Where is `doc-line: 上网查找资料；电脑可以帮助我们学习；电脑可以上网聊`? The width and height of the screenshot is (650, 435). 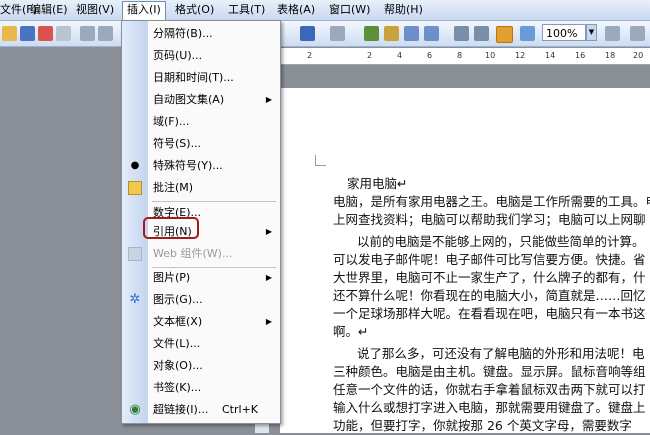 doc-line: 上网查找资料；电脑可以帮助我们学习；电脑可以上网聊 is located at coordinates (489, 219).